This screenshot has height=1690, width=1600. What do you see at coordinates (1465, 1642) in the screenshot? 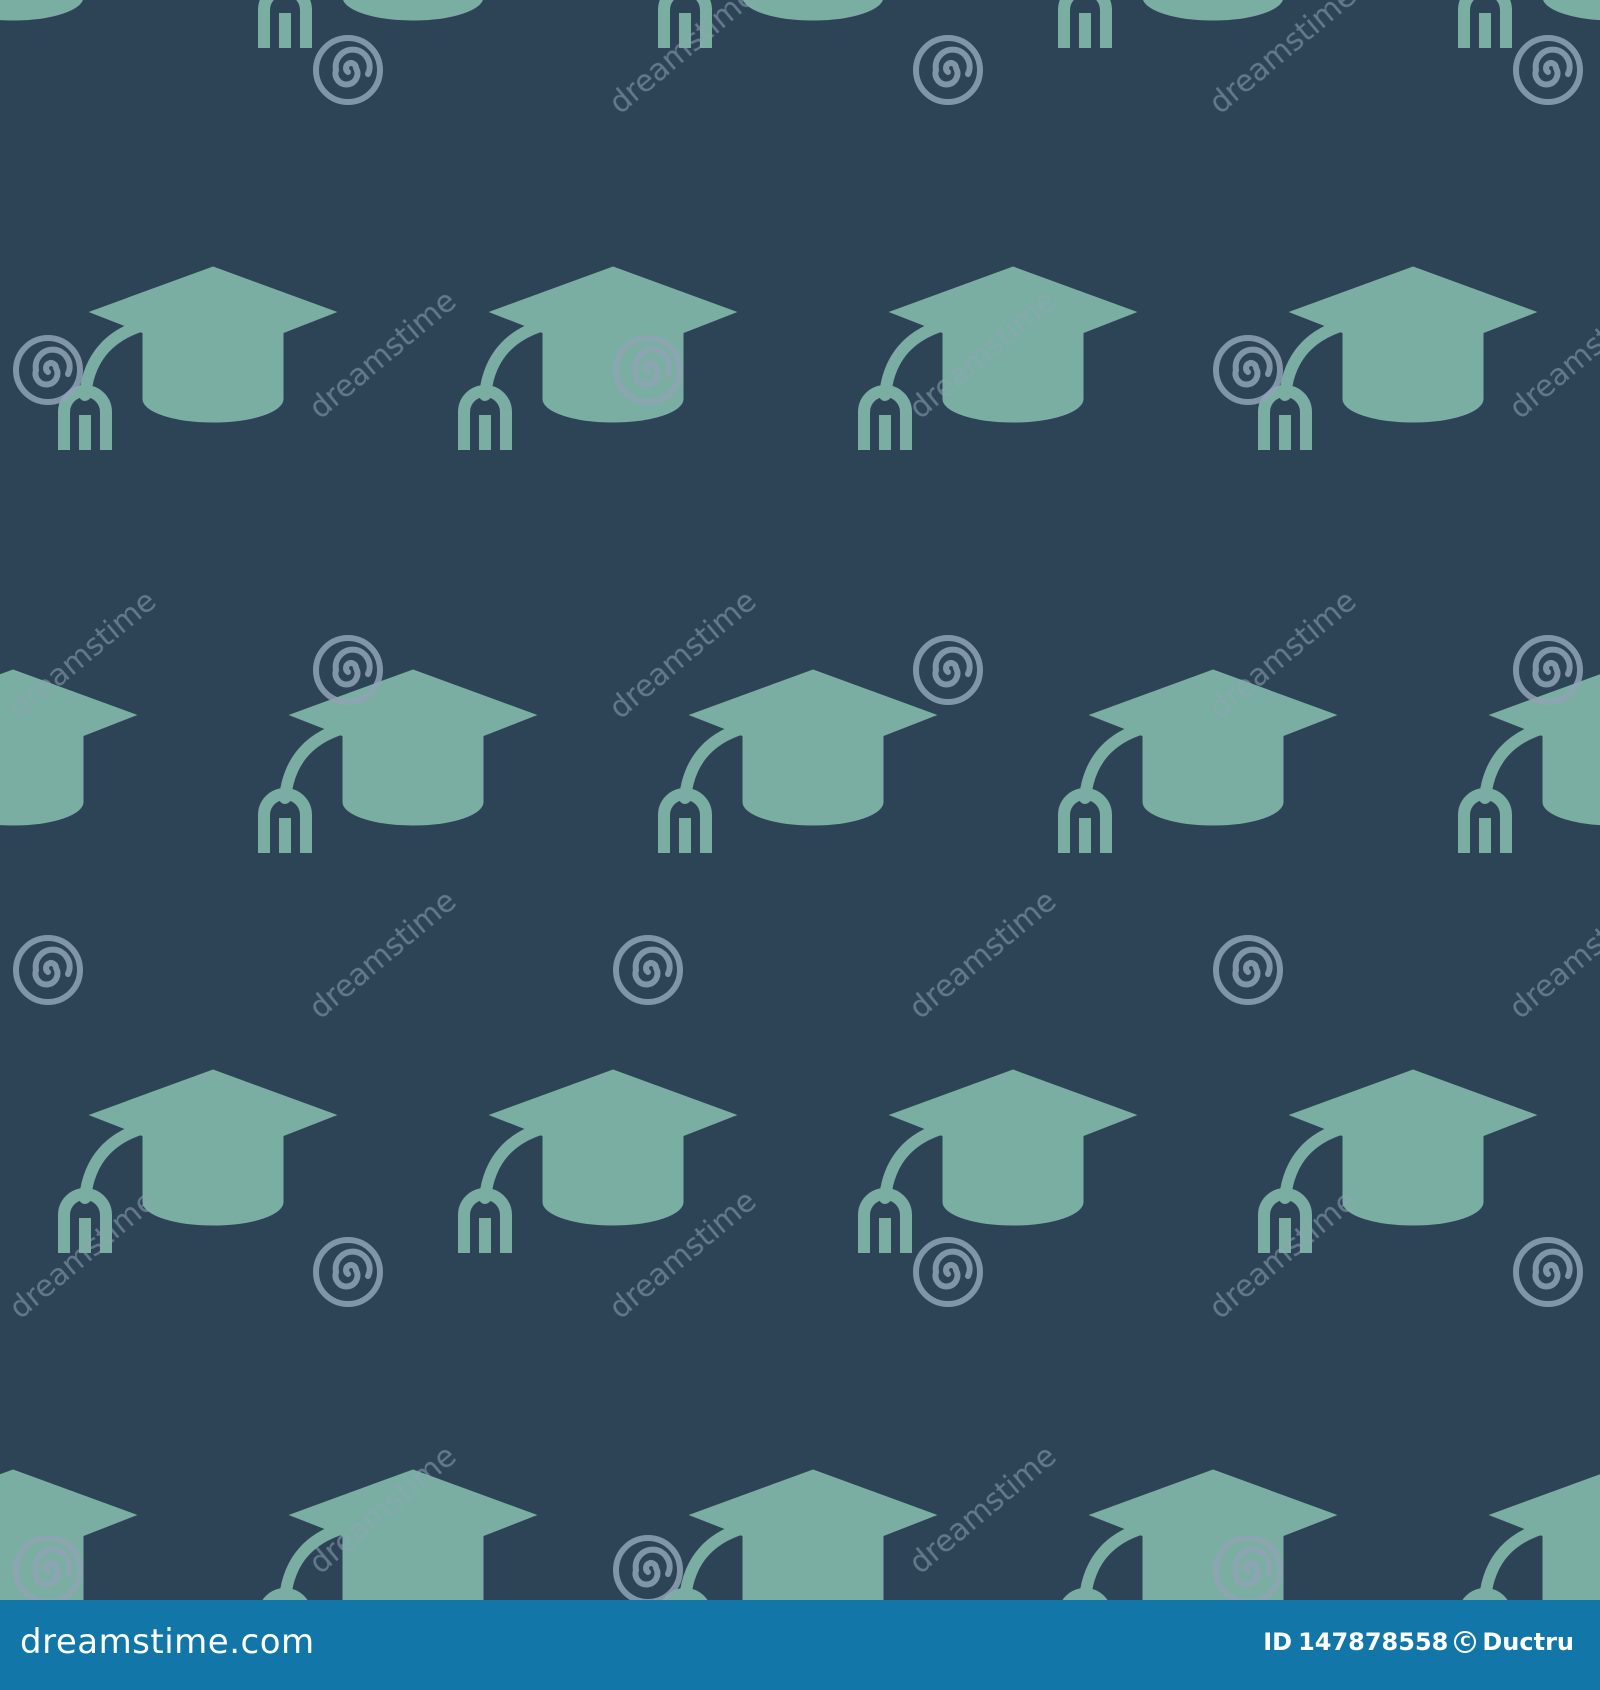
I see `copyright-icon: C` at bounding box center [1465, 1642].